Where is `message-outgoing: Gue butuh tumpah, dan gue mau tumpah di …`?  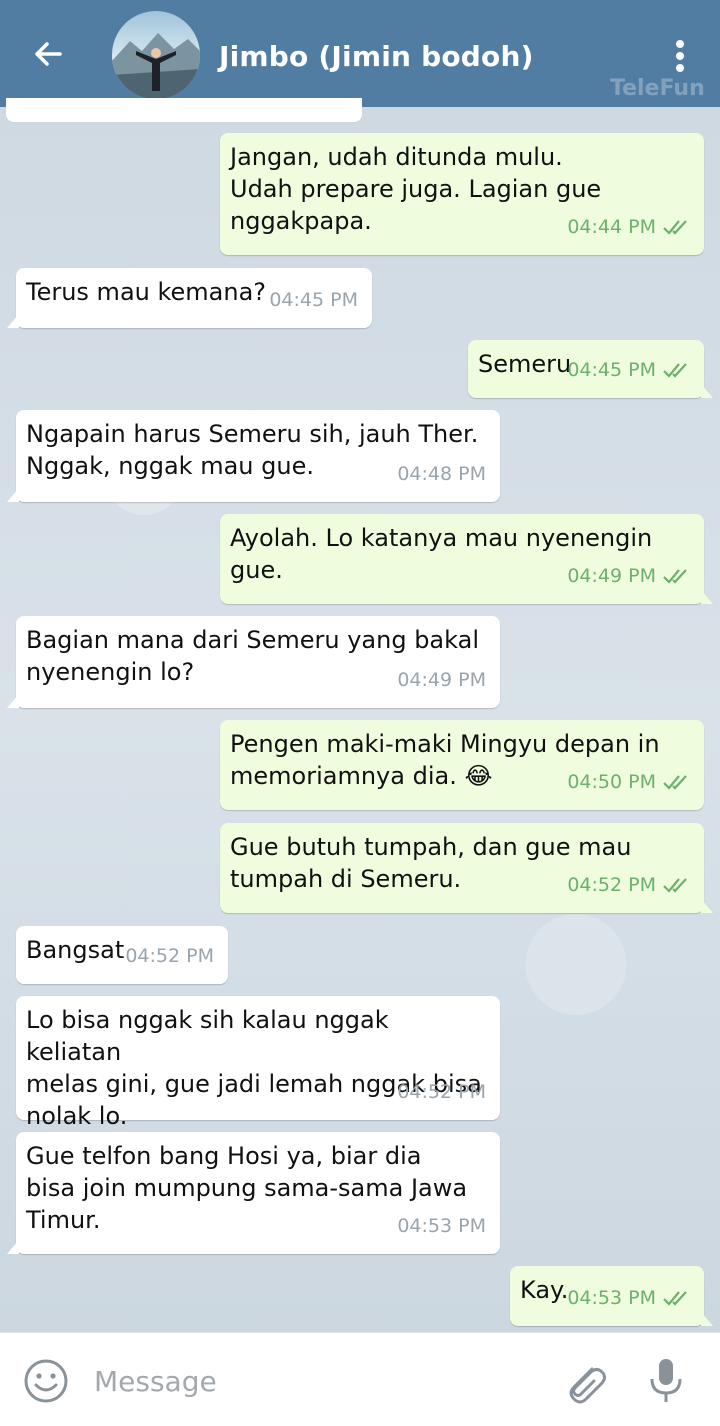
message-outgoing: Gue butuh tumpah, dan gue mau tumpah di … is located at coordinates (466, 868).